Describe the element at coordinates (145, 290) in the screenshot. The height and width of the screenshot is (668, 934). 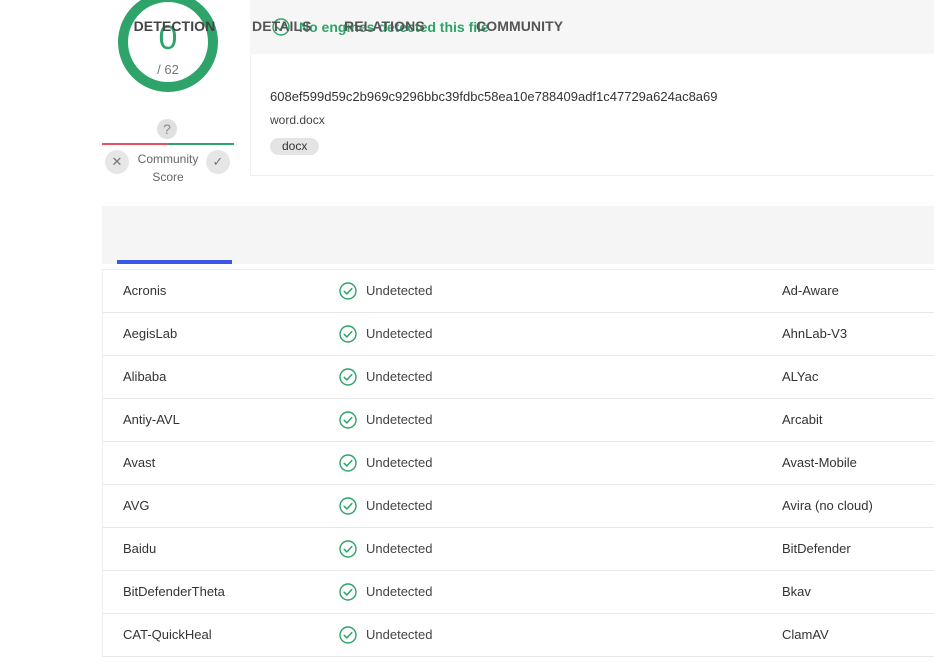
I see `engine-name: Acronis` at that location.